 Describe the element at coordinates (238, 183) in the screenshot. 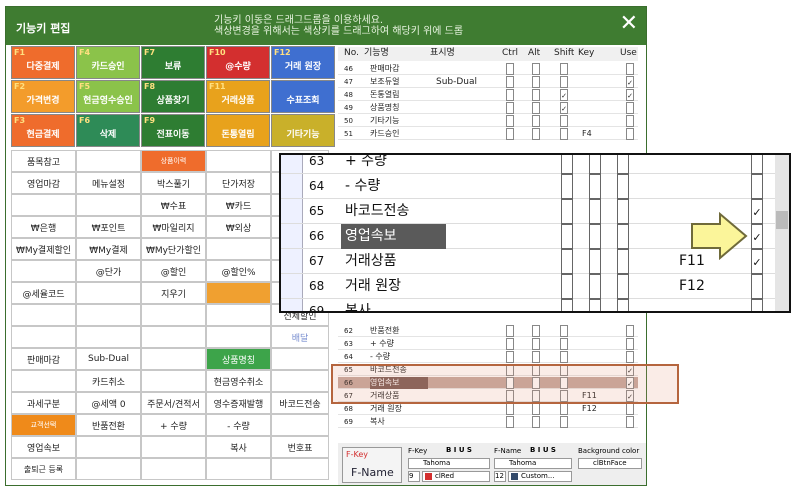

I see `layout-cell: 단가저장` at that location.